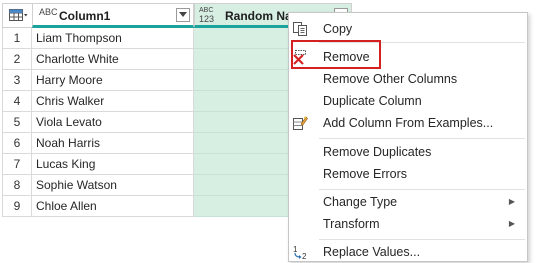  I want to click on highlight-box, so click(336, 54).